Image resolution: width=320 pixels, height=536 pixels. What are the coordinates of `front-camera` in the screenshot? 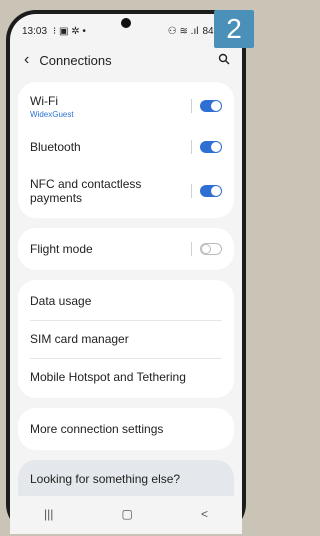 It's located at (126, 23).